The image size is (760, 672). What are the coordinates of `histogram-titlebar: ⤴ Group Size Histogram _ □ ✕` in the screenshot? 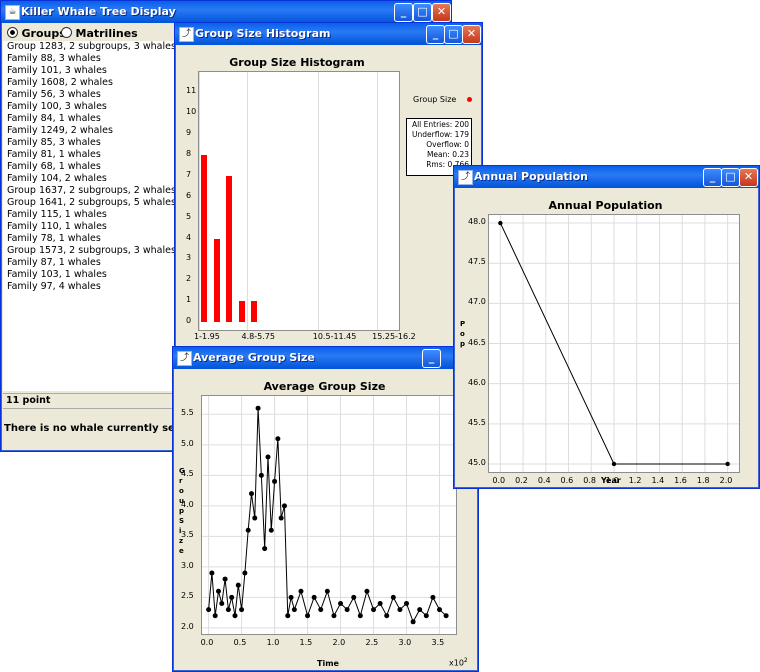 It's located at (328, 34).